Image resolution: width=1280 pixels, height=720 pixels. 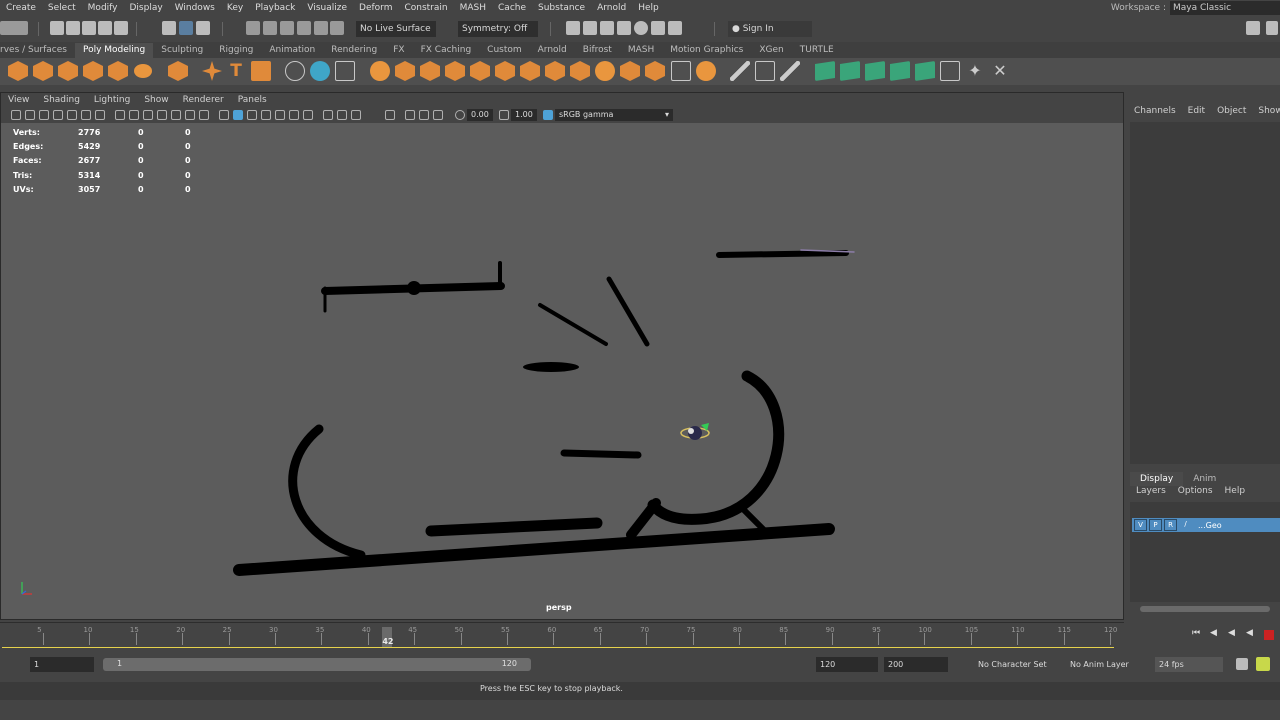 What do you see at coordinates (1155, 525) in the screenshot?
I see `layer-playback-toggle: P` at bounding box center [1155, 525].